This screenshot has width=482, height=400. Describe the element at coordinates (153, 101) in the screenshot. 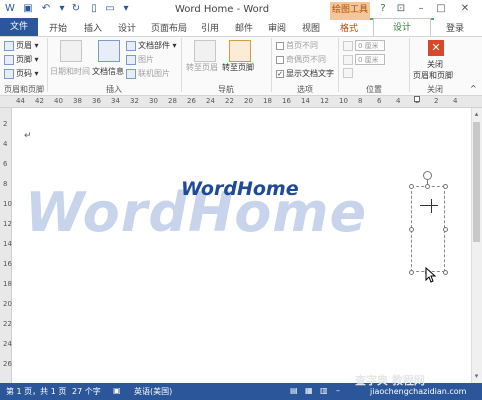

I see `ruler-tick-label: 30` at that location.